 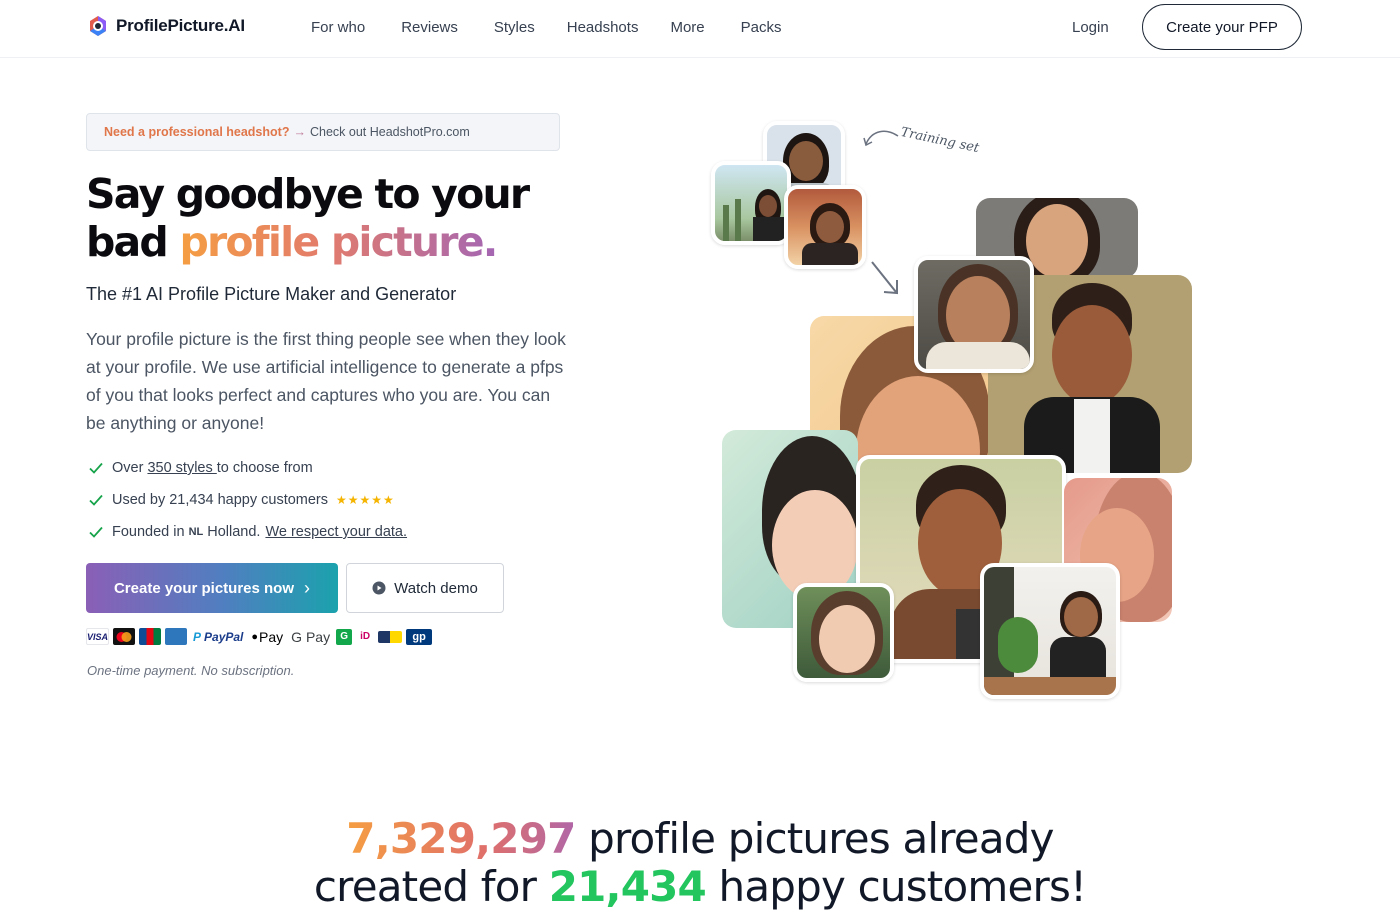 I want to click on styles-link: 350 styles, so click(x=181, y=468).